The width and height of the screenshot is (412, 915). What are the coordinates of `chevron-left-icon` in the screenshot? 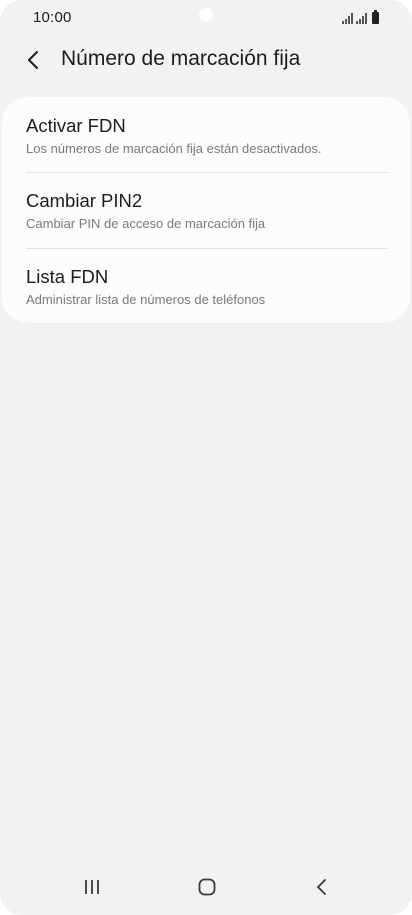 It's located at (33, 60).